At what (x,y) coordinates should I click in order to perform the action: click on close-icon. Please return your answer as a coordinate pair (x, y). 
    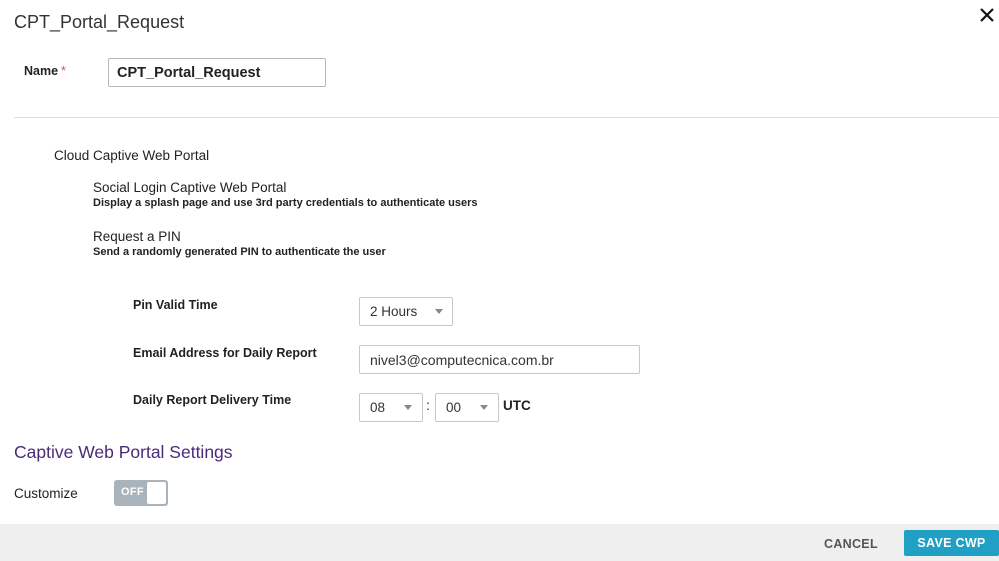
    Looking at the image, I should click on (987, 15).